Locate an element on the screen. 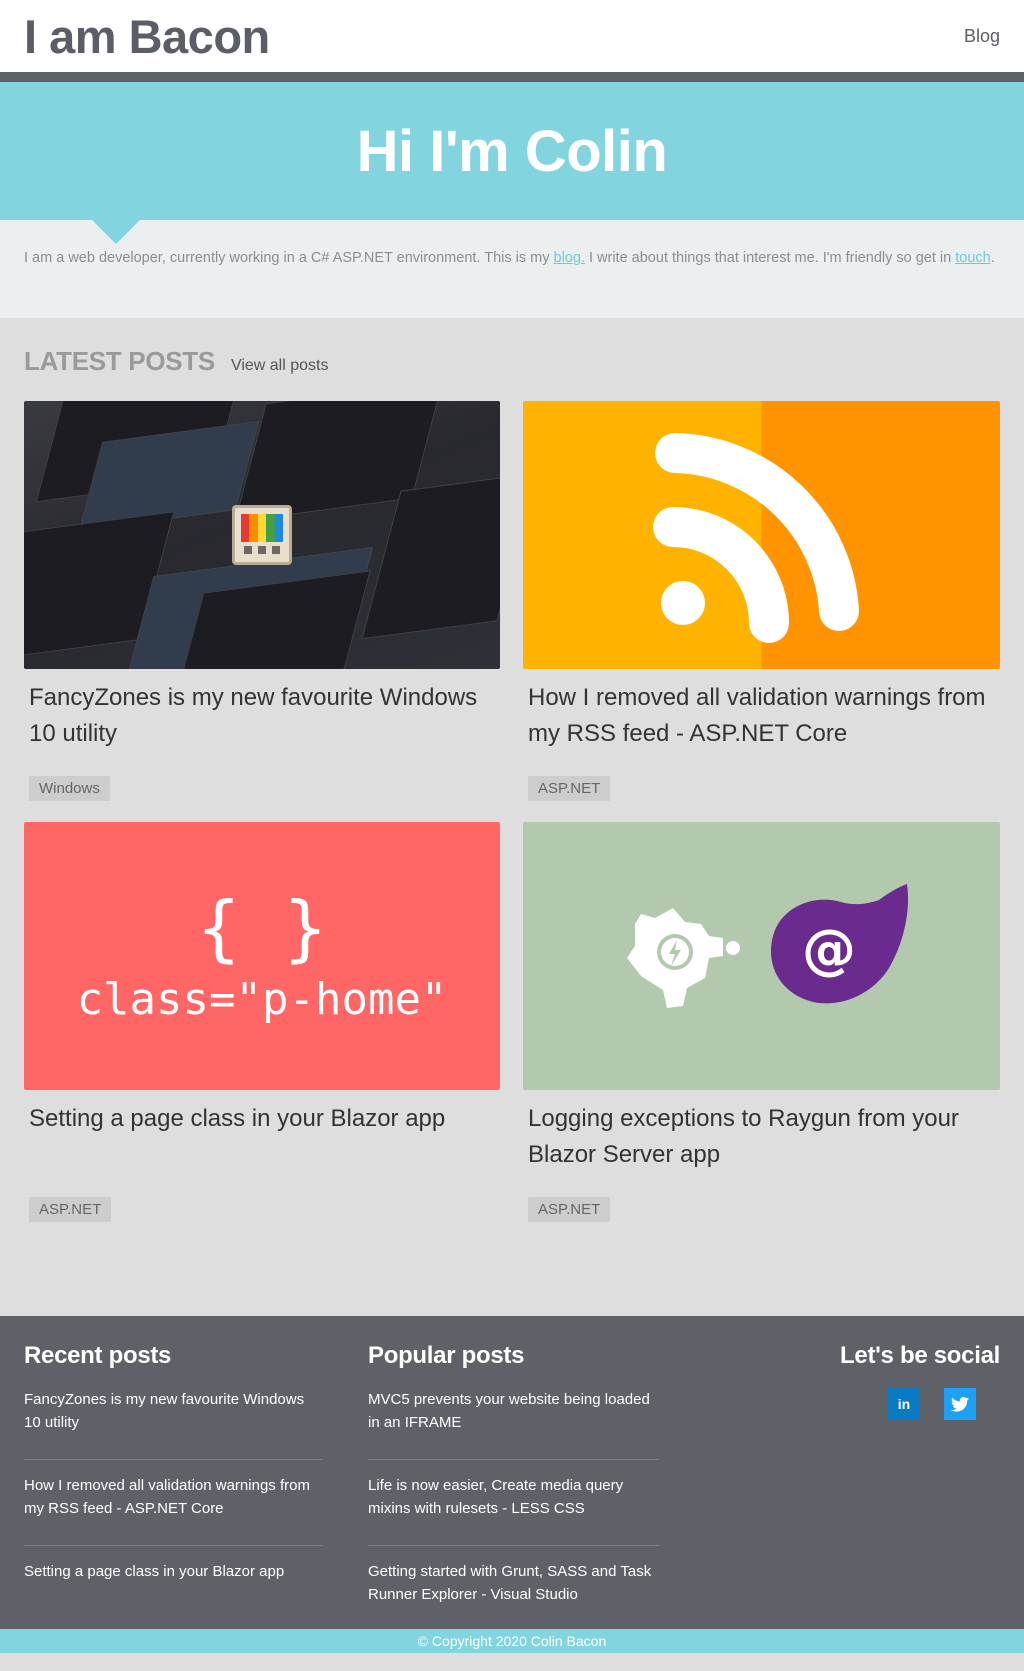  copyright-bar: © Copyright 2020 Colin Bacon is located at coordinates (512, 1641).